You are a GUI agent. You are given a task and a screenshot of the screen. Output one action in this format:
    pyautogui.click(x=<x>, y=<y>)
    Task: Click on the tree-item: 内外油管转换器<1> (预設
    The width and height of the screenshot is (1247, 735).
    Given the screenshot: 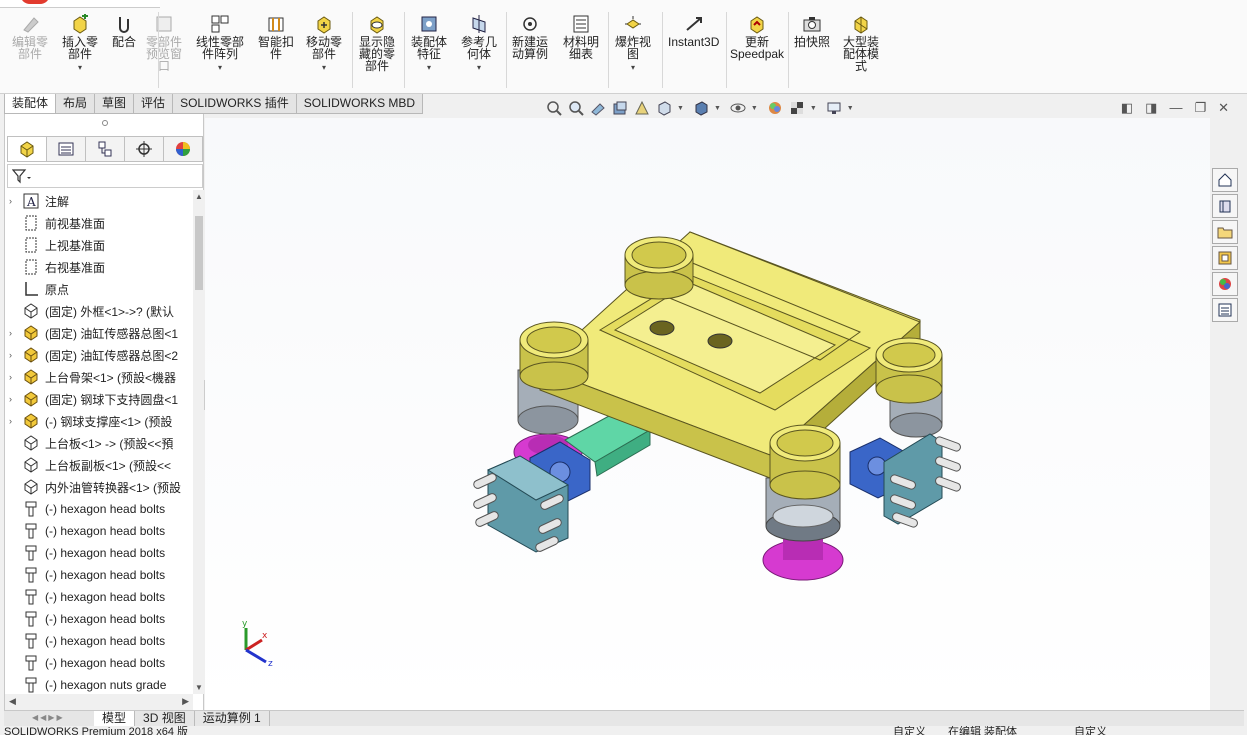 What is the action you would take?
    pyautogui.click(x=99, y=487)
    